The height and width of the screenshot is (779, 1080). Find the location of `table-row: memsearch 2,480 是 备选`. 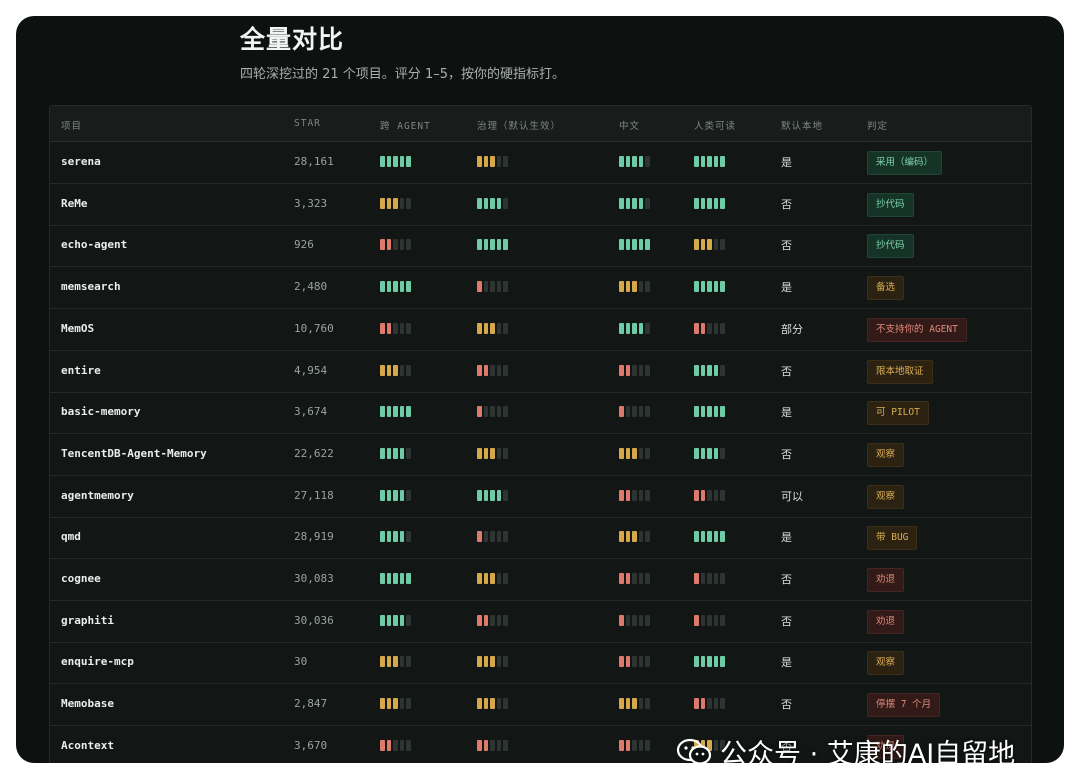

table-row: memsearch 2,480 是 备选 is located at coordinates (540, 288).